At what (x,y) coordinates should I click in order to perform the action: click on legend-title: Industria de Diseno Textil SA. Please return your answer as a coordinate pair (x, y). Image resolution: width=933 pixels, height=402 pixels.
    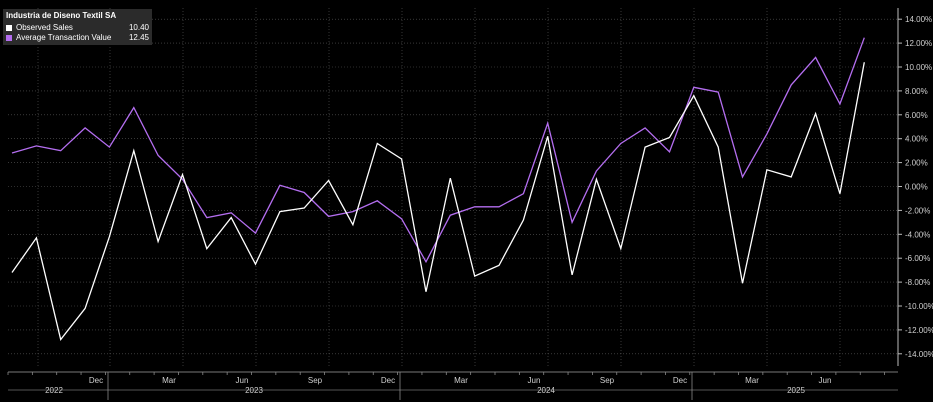
    Looking at the image, I should click on (61, 15).